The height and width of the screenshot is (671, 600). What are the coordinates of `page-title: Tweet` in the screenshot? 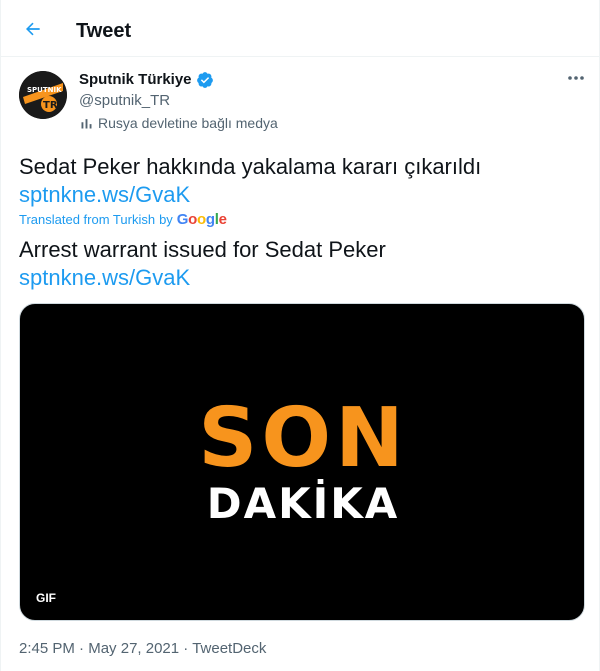 It's located at (104, 31).